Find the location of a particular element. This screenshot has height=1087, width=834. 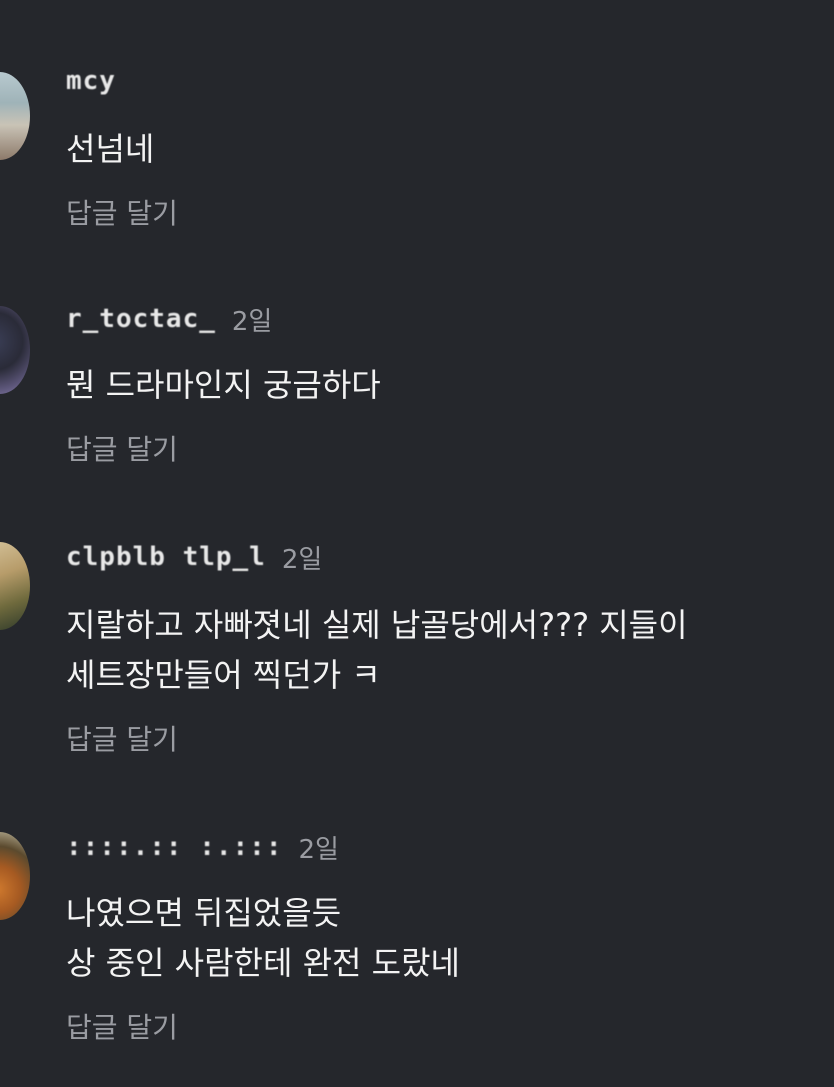

comment-text: 뭔 드라마인지 궁금하다 is located at coordinates (223, 385).